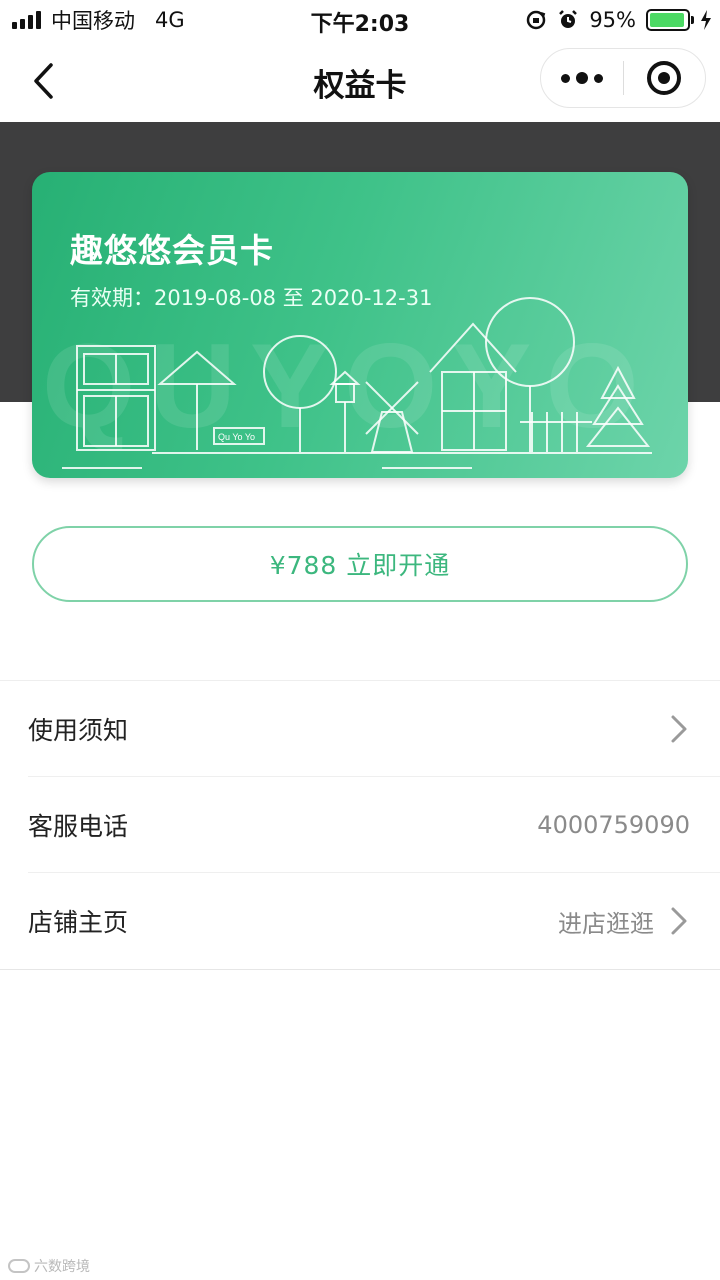 This screenshot has width=720, height=1280. I want to click on battery-icon, so click(670, 20).